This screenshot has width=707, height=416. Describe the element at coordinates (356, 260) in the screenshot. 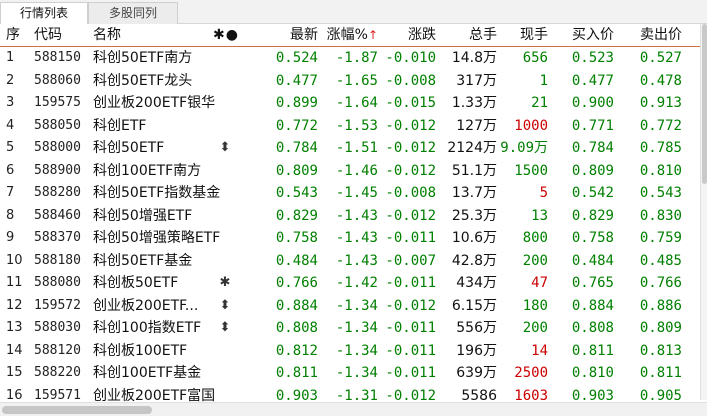

I see `row-change-pct: -1.43` at that location.